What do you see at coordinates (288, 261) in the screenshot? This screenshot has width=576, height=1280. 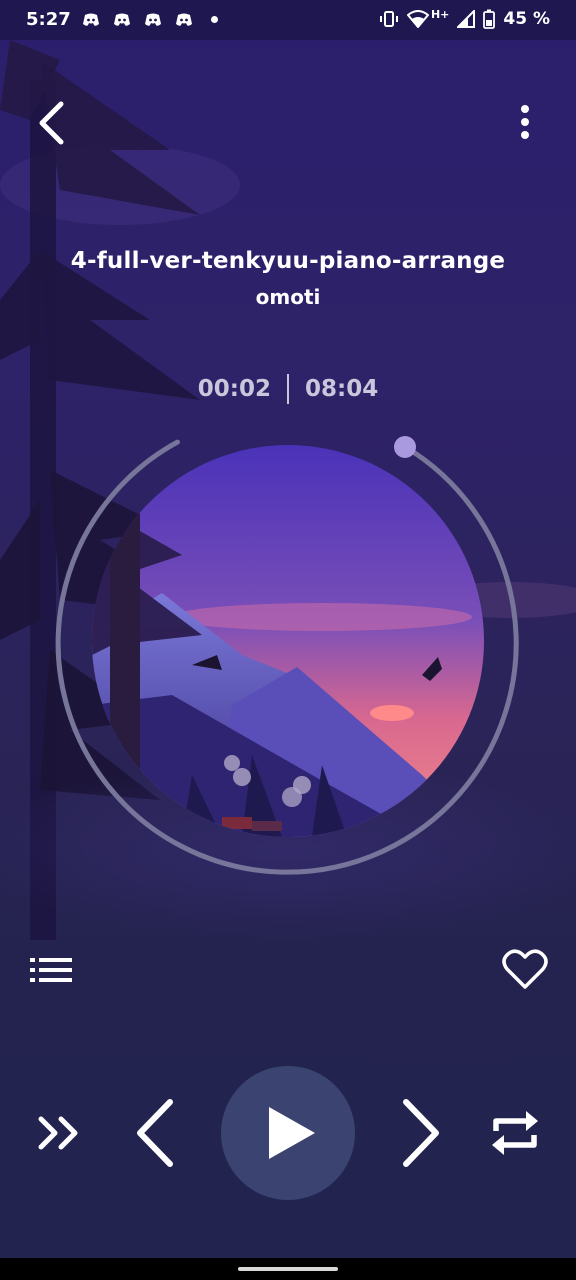 I see `track-title: 4-full-ver-tenkyuu-piano-arrange` at bounding box center [288, 261].